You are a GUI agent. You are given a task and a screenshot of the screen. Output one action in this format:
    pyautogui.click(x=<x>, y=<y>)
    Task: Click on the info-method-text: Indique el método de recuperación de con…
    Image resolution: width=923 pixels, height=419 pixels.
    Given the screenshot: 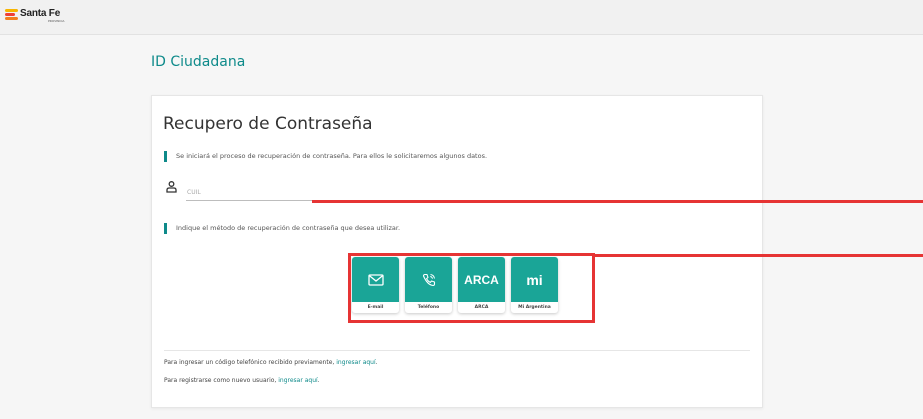 What is the action you would take?
    pyautogui.click(x=282, y=228)
    